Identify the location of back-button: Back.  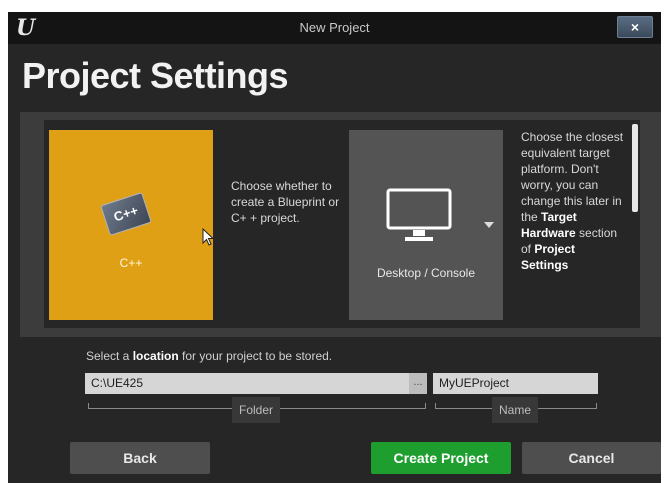
(140, 458).